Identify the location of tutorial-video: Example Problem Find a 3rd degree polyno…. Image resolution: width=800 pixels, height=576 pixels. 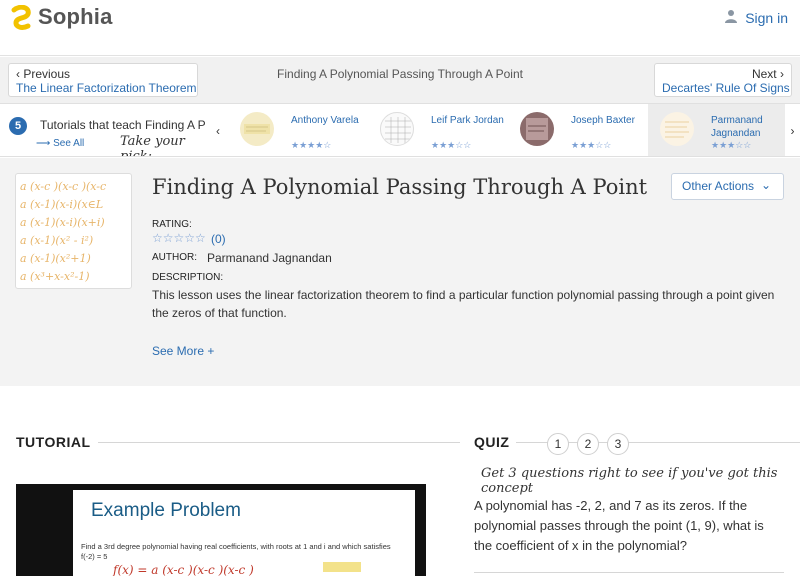
(221, 530).